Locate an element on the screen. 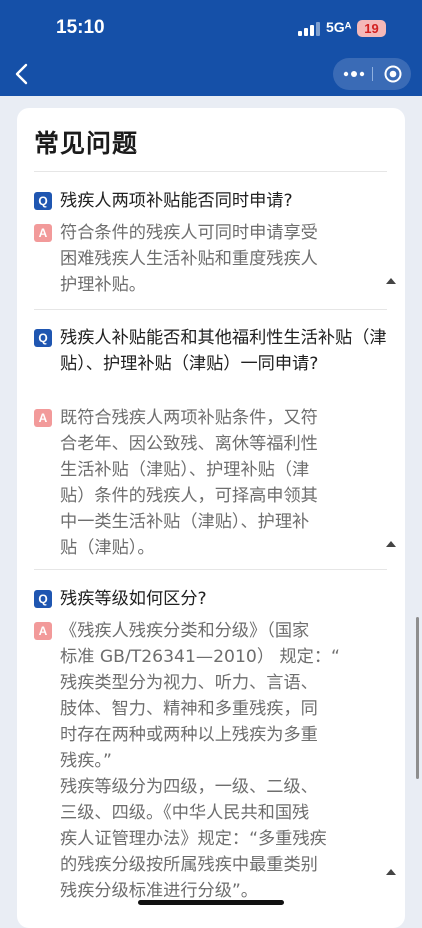 This screenshot has height=928, width=422. question-text: 残疾人两项补贴能否同时申请? is located at coordinates (176, 201).